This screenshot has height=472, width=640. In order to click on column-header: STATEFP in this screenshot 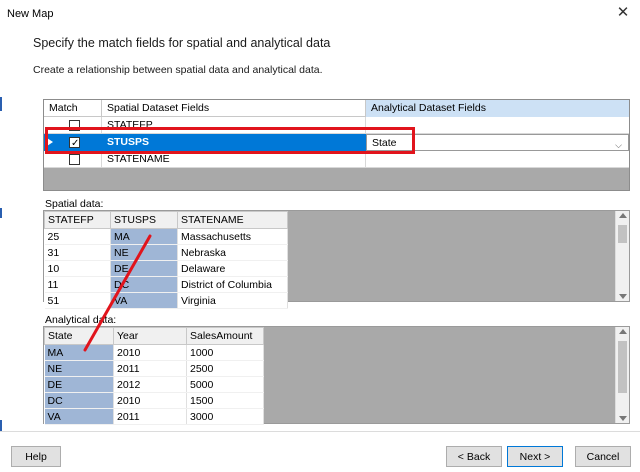, I will do `click(77, 220)`.